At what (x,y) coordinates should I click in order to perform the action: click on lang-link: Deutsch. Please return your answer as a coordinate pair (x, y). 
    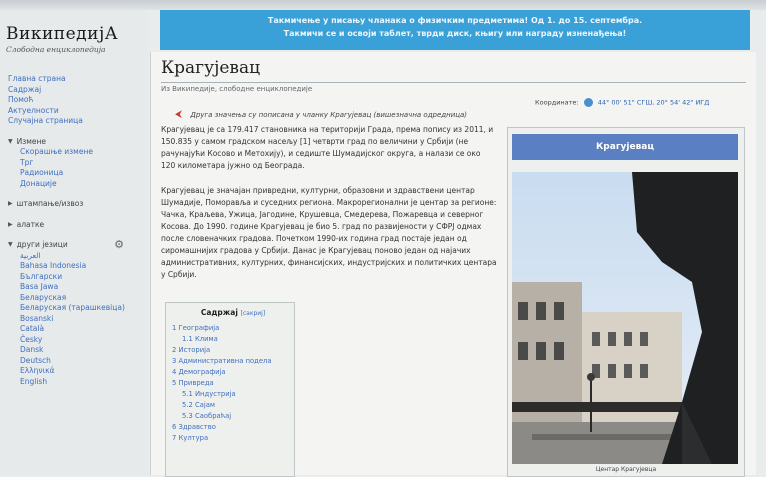
    Looking at the image, I should click on (76, 361).